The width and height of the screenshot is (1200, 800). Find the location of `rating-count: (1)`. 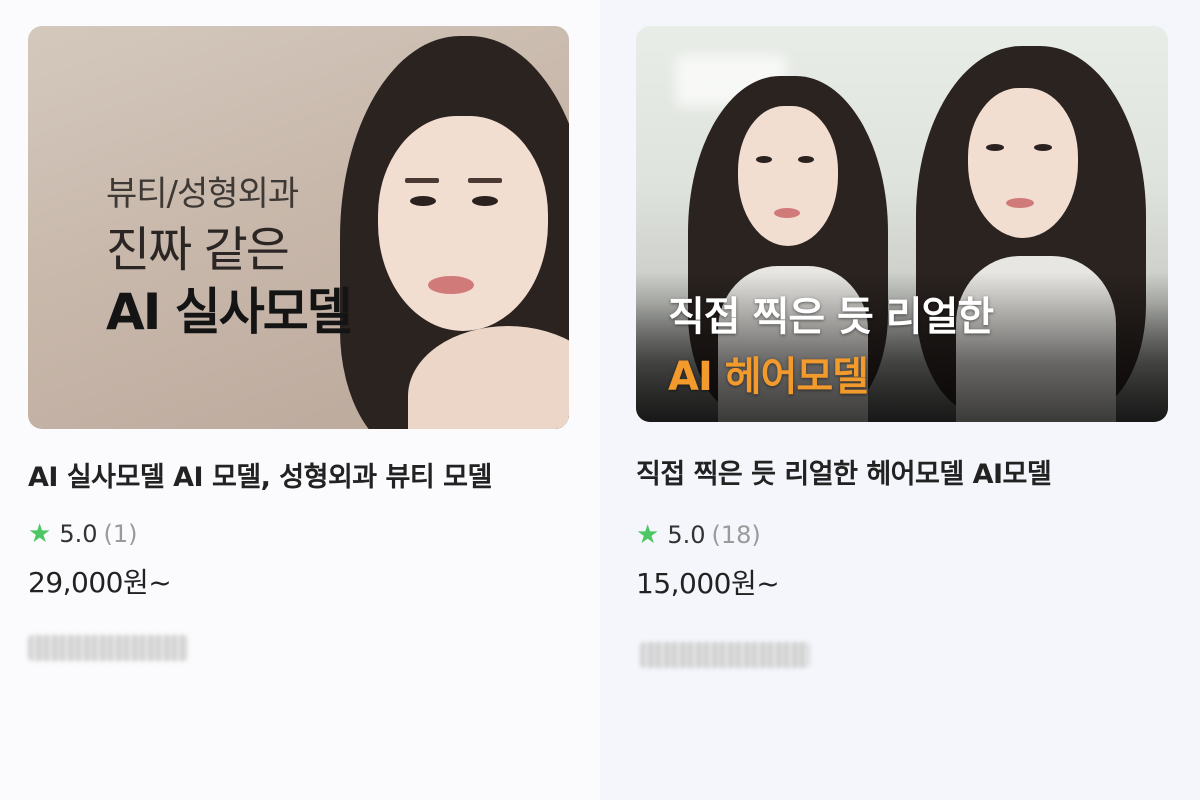

rating-count: (1) is located at coordinates (120, 534).